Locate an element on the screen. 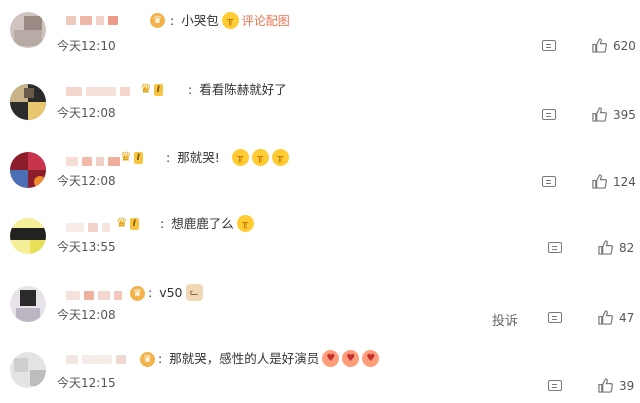 This screenshot has width=640, height=403. comment-text: : 想鹿鹿了么 ╥ is located at coordinates (207, 223).